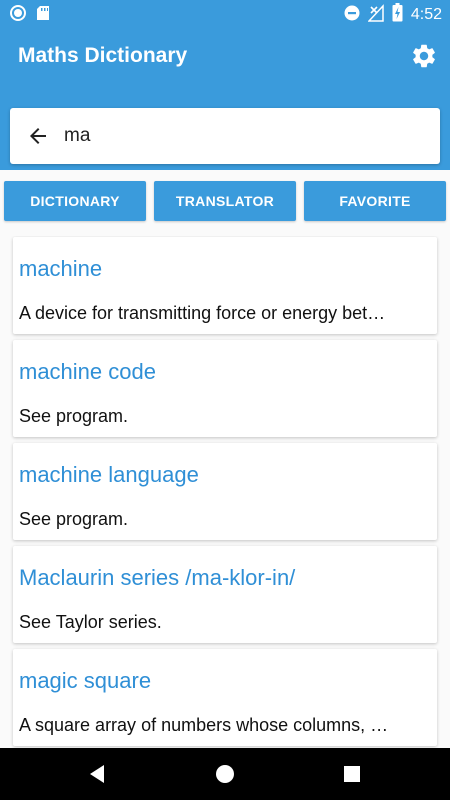 The height and width of the screenshot is (800, 450). Describe the element at coordinates (43, 15) in the screenshot. I see `sd-card-icon` at that location.